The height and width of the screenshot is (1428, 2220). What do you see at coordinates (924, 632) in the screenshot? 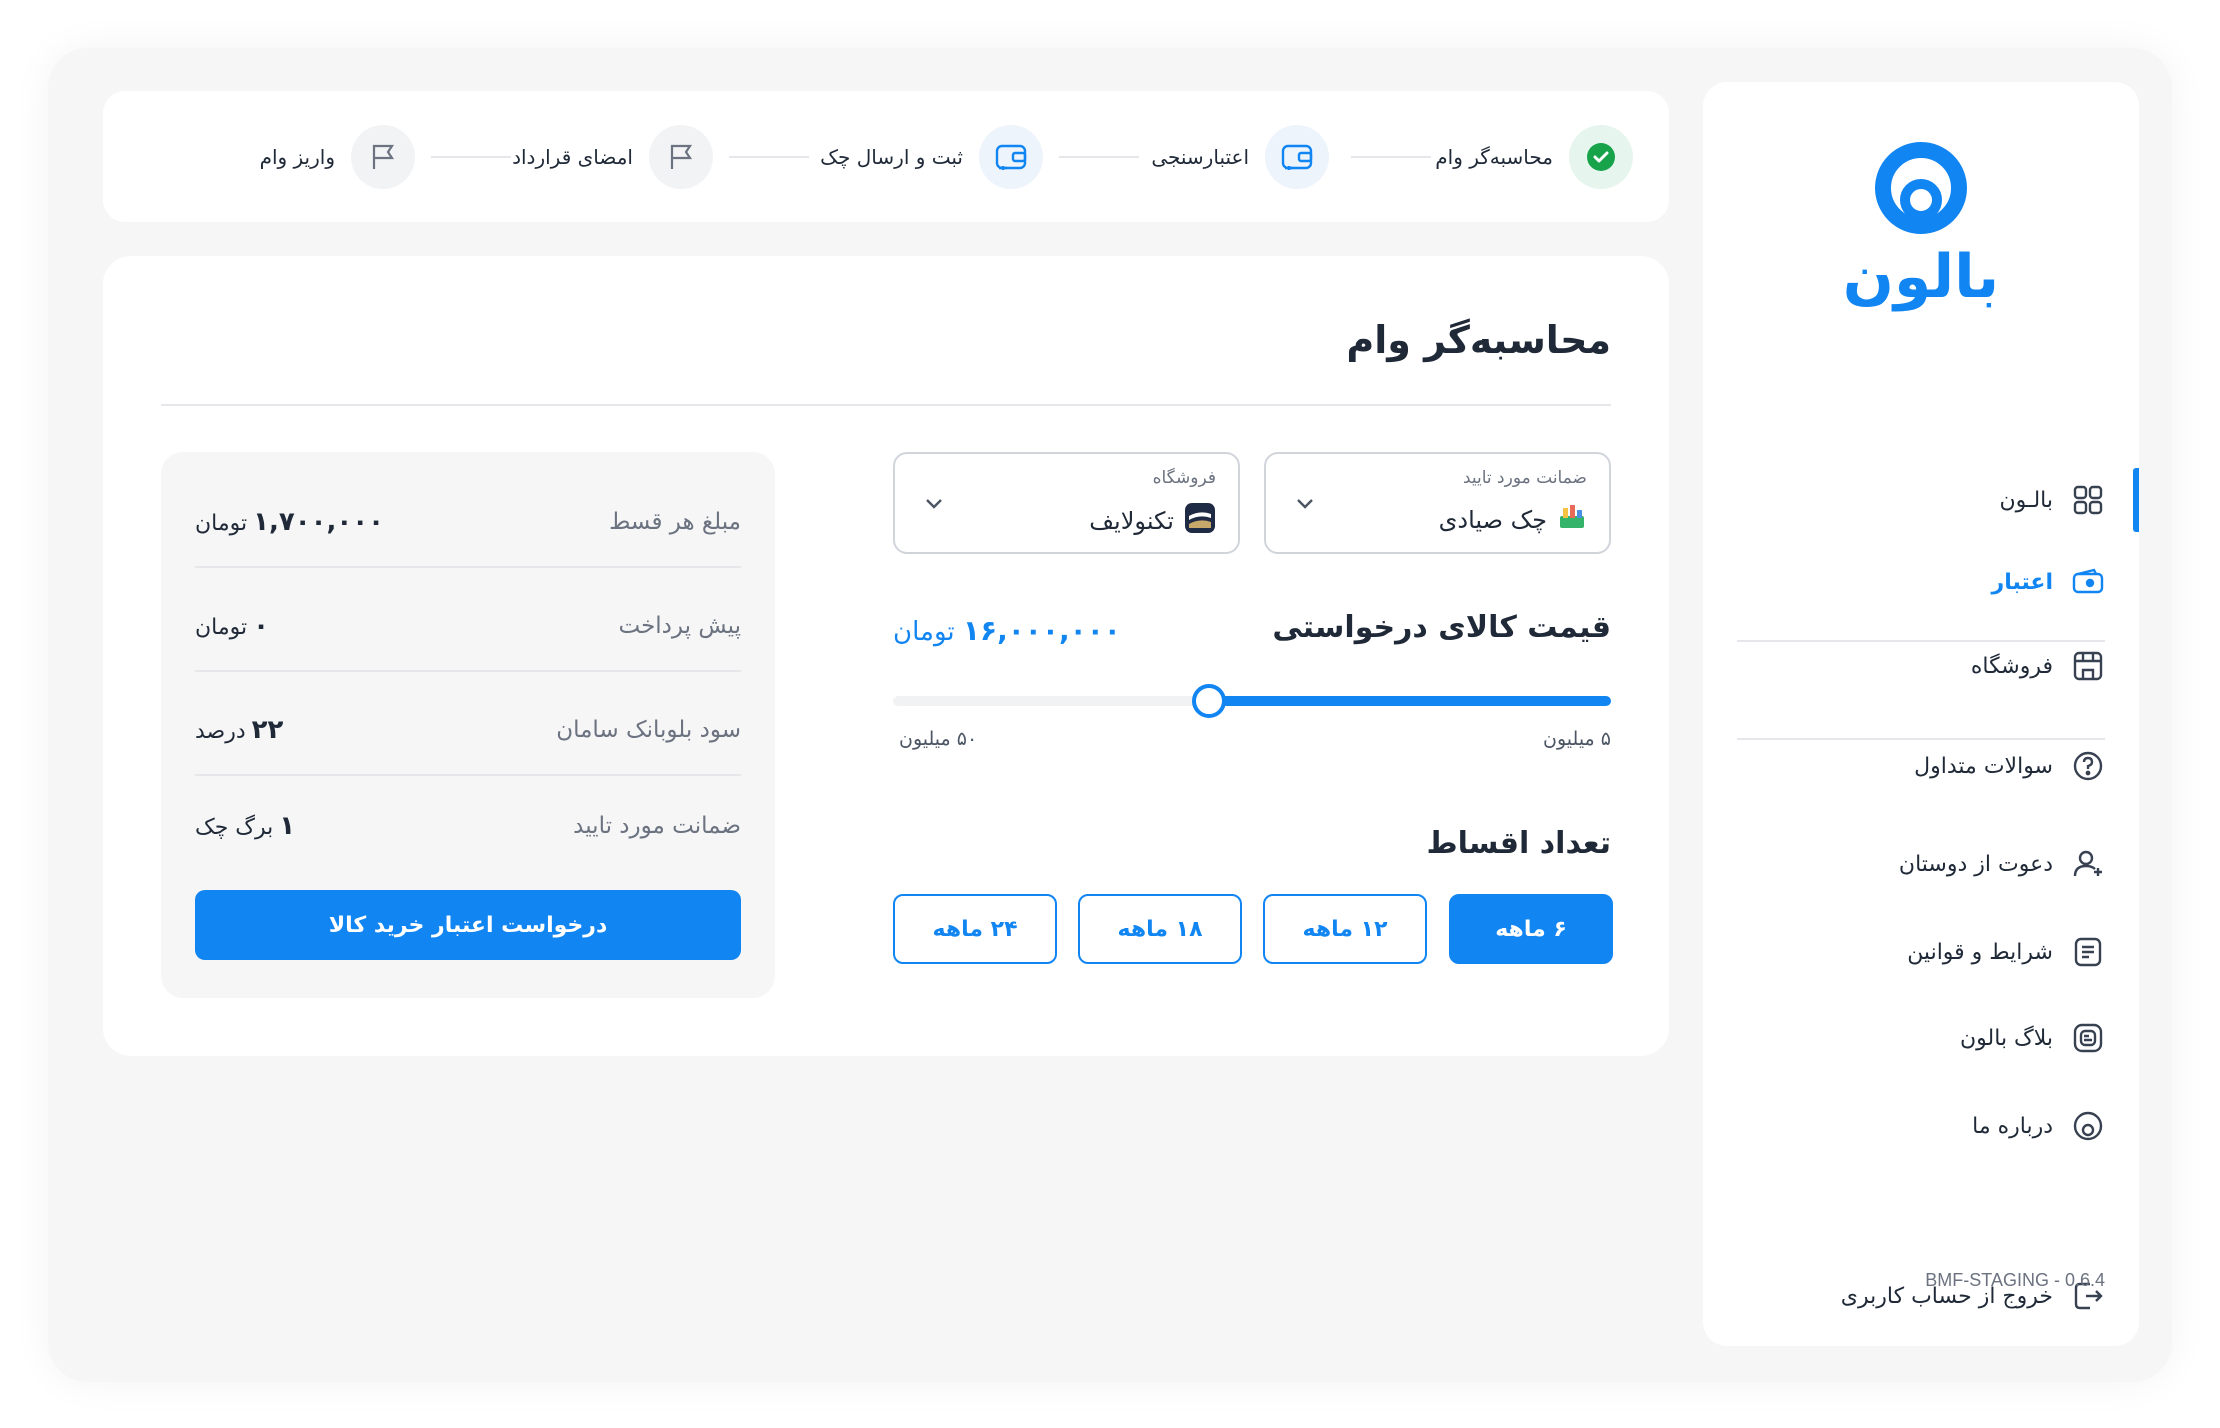
I see `price-unit: تومان` at bounding box center [924, 632].